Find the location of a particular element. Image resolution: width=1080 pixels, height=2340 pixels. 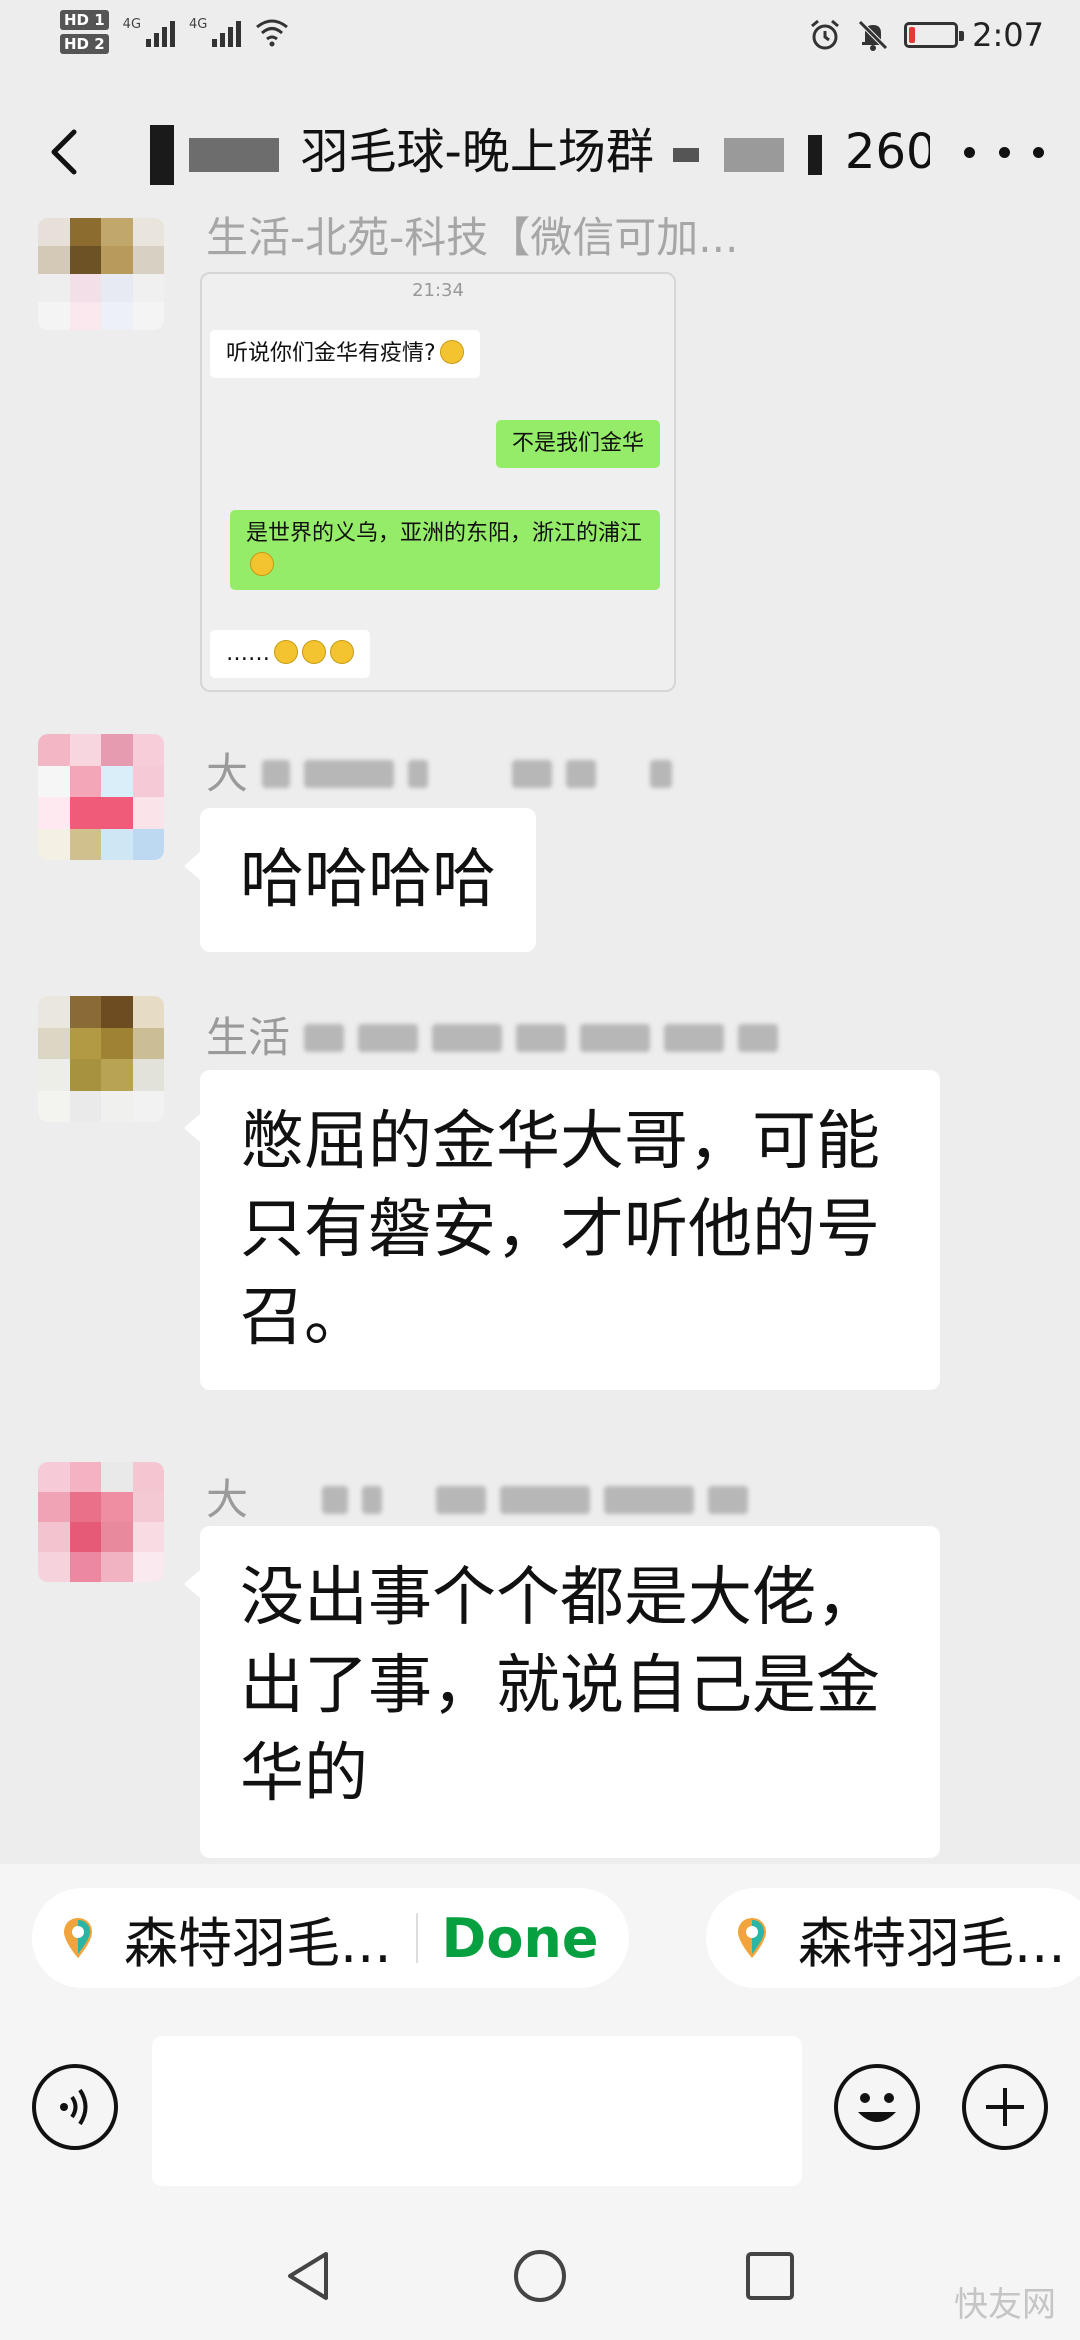

sim2-badge: HD 2 is located at coordinates (84, 44).